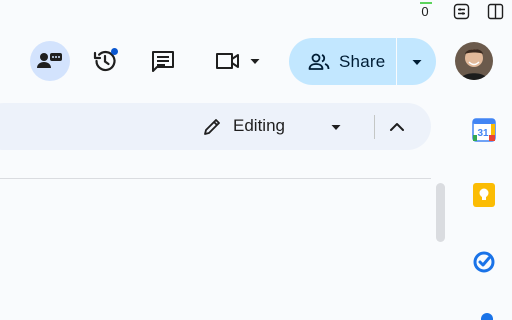 This screenshot has height=320, width=512. I want to click on toolbar-divider, so click(374, 127).